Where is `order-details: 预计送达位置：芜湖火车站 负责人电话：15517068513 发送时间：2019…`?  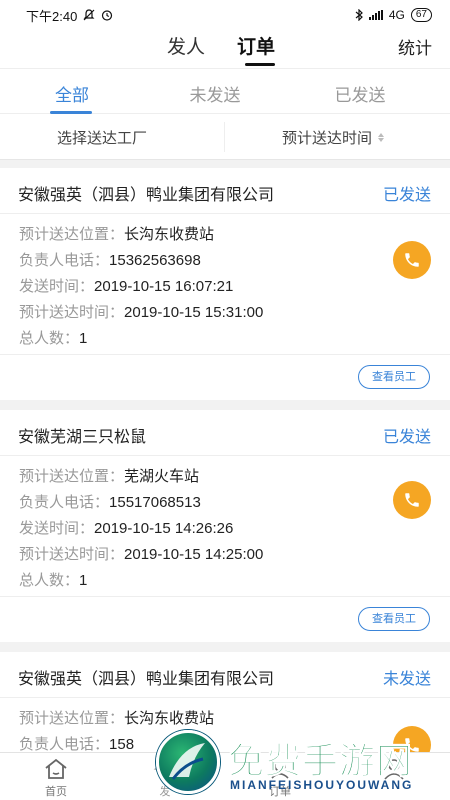 order-details: 预计送达位置：芜湖火车站 负责人电话：15517068513 发送时间：2019… is located at coordinates (141, 533).